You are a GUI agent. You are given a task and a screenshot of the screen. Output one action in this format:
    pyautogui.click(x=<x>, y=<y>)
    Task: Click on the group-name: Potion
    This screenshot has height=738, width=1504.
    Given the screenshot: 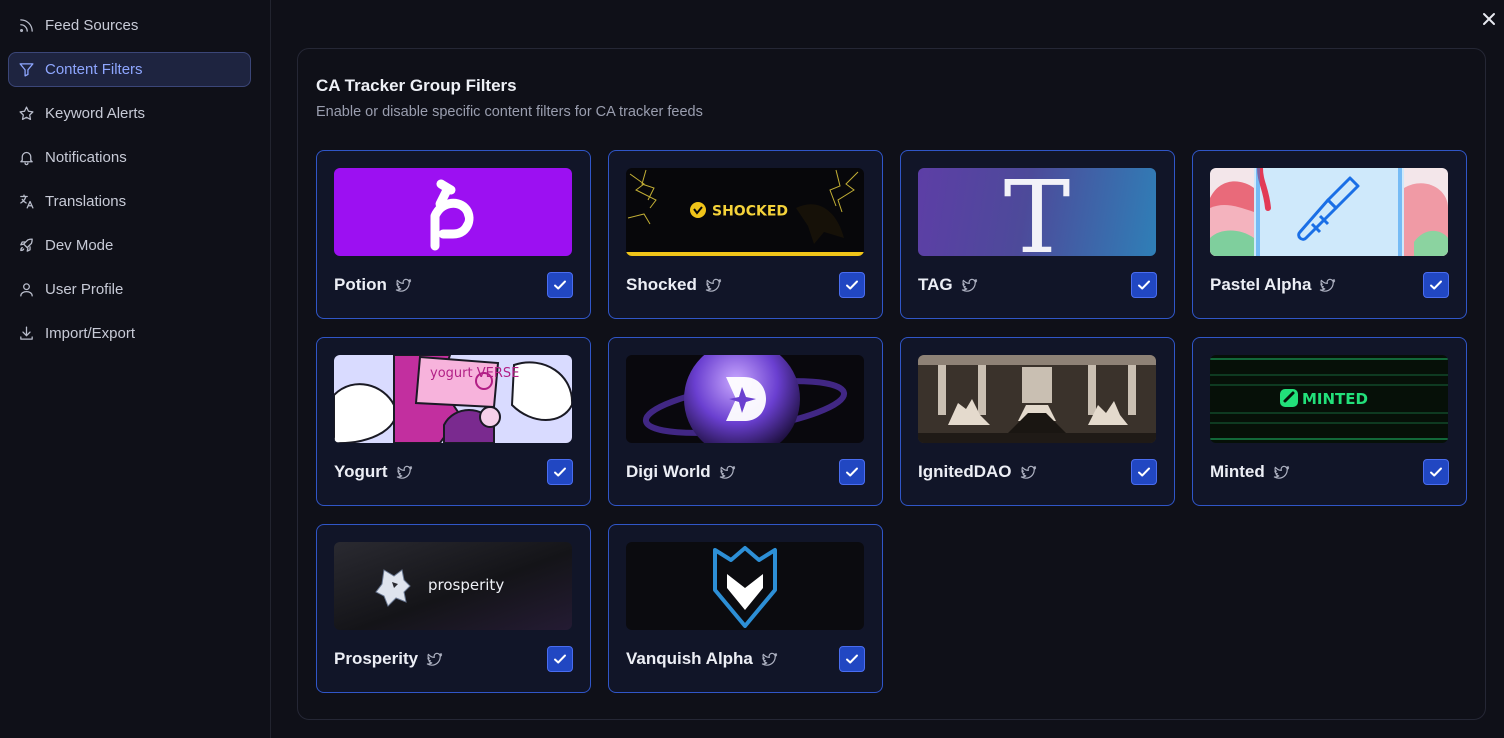 What is the action you would take?
    pyautogui.click(x=360, y=284)
    